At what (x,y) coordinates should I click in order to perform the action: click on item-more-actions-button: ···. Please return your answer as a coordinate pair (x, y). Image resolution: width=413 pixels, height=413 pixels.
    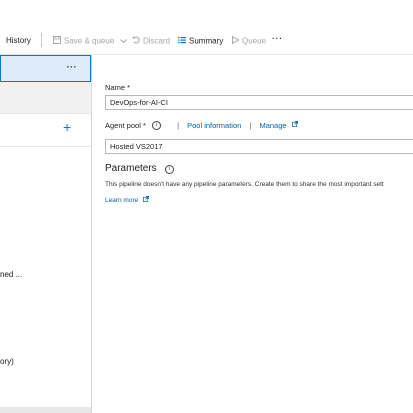
    Looking at the image, I should click on (72, 67).